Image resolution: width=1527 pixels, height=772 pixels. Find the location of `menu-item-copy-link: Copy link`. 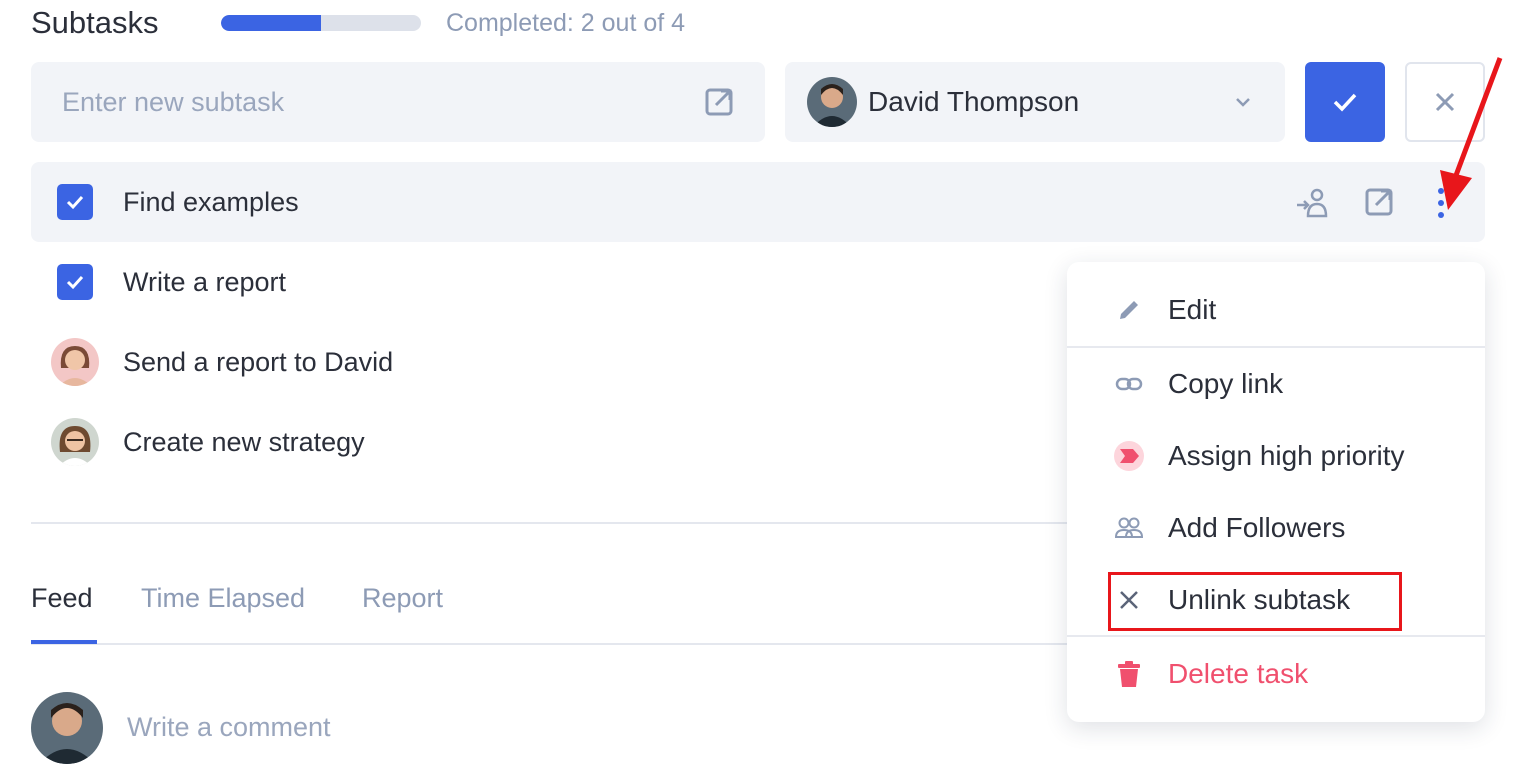

menu-item-copy-link: Copy link is located at coordinates (1276, 384).